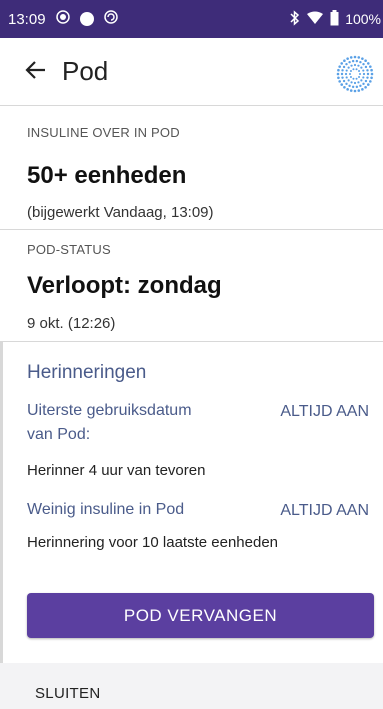 The image size is (383, 709). I want to click on record-icon, so click(62, 19).